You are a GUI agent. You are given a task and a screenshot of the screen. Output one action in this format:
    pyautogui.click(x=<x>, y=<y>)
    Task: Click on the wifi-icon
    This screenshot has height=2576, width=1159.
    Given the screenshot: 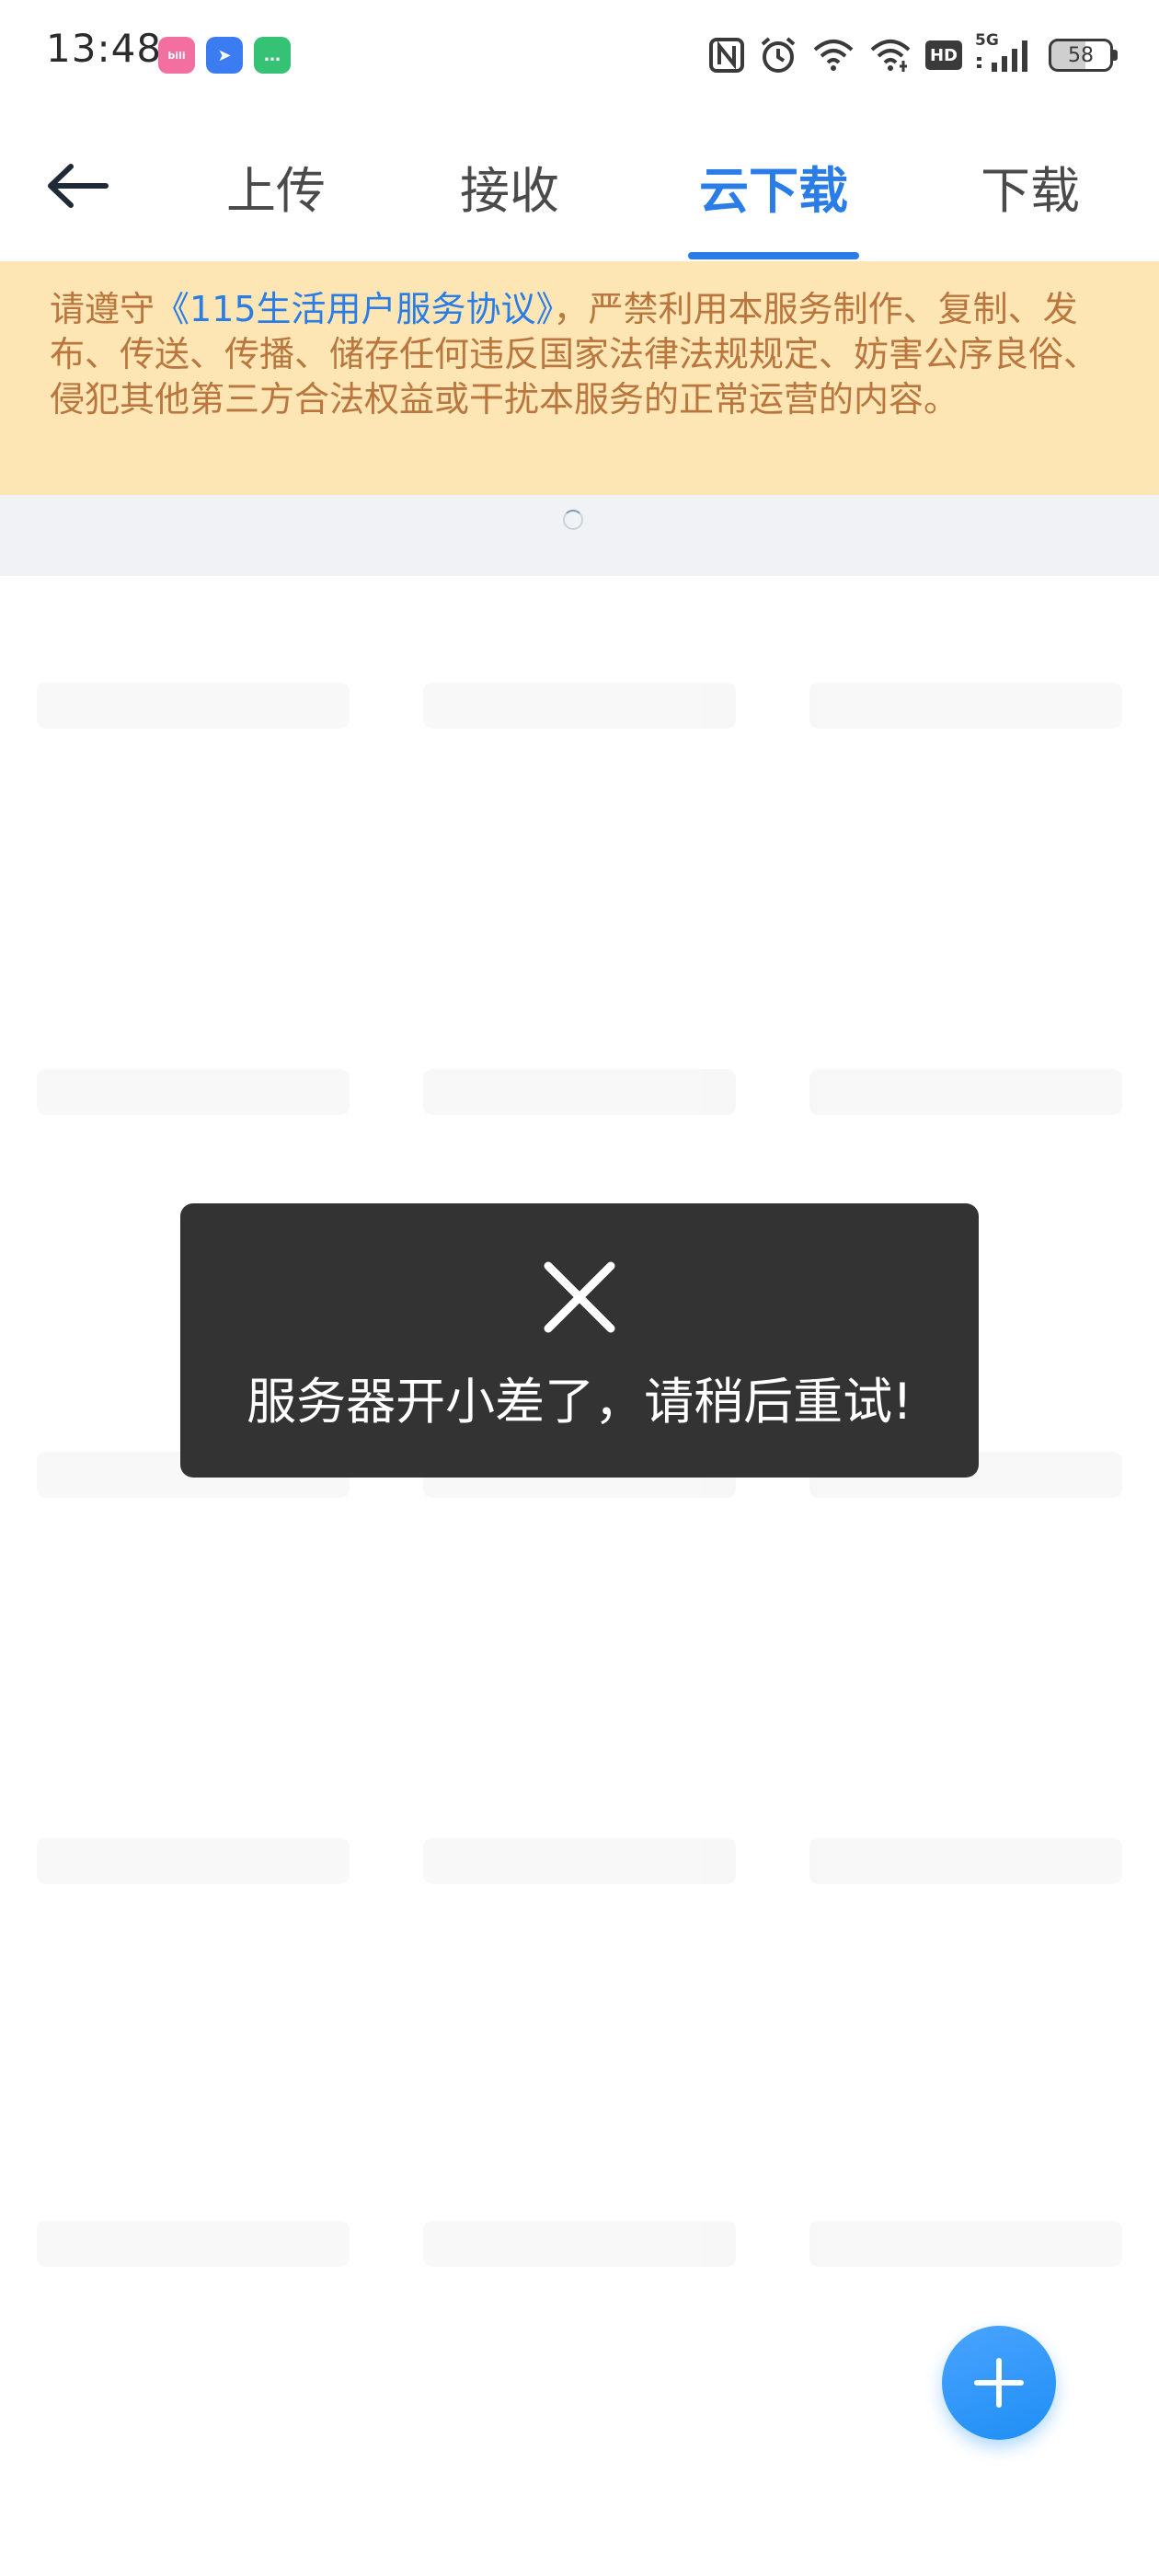 What is the action you would take?
    pyautogui.click(x=833, y=55)
    